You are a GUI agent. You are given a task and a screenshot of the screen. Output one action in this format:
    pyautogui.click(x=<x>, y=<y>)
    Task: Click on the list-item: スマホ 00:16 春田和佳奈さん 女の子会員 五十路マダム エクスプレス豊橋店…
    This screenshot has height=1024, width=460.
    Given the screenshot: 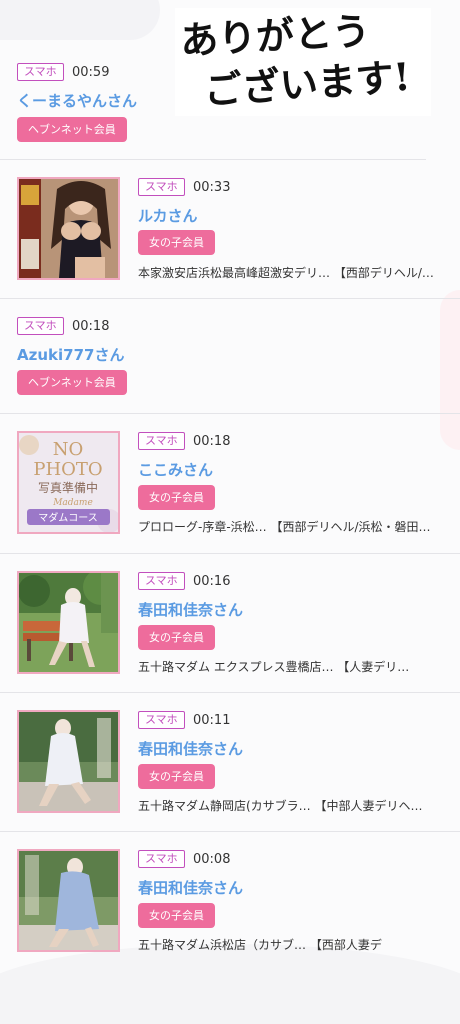 What is the action you would take?
    pyautogui.click(x=230, y=623)
    